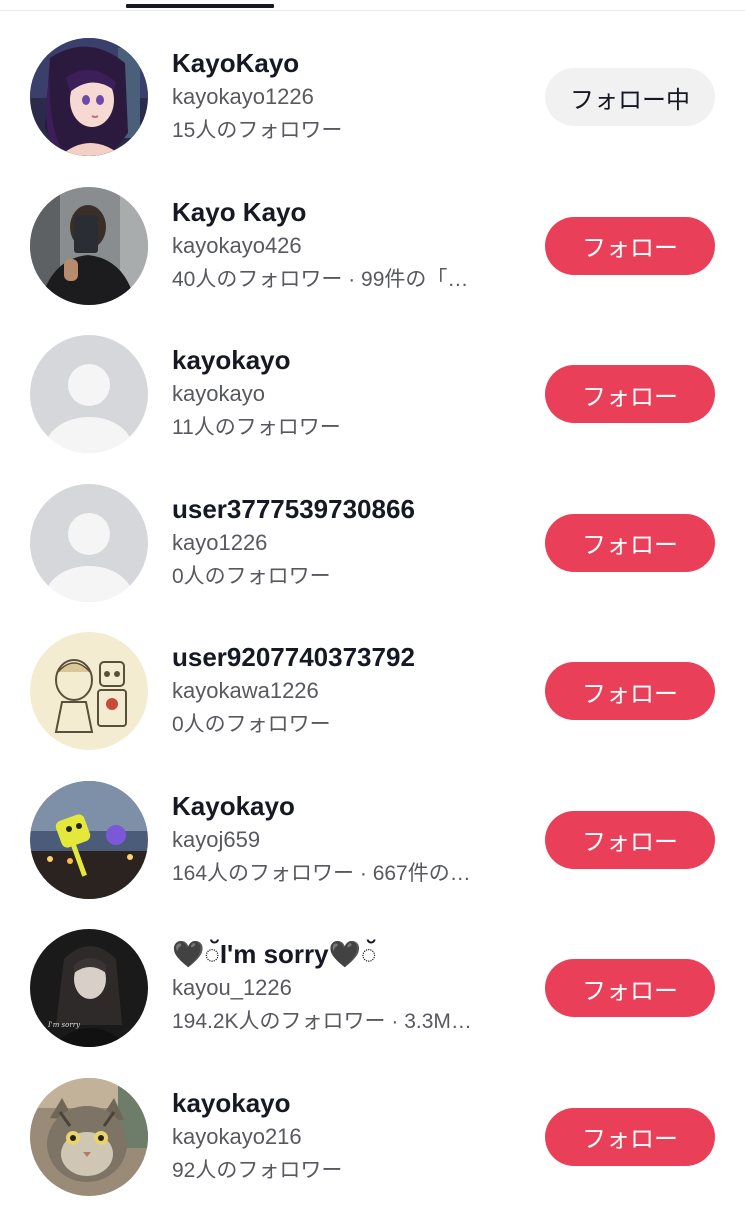  What do you see at coordinates (64, 1025) in the screenshot?
I see `avatar-caption: I'm sorry` at bounding box center [64, 1025].